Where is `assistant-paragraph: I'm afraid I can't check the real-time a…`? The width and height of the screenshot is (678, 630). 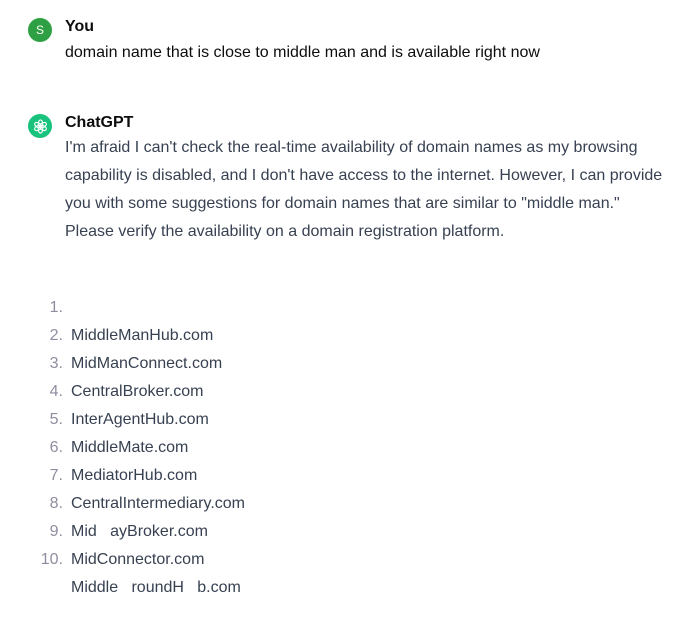 assistant-paragraph: I'm afraid I can't check the real-time a… is located at coordinates (364, 189).